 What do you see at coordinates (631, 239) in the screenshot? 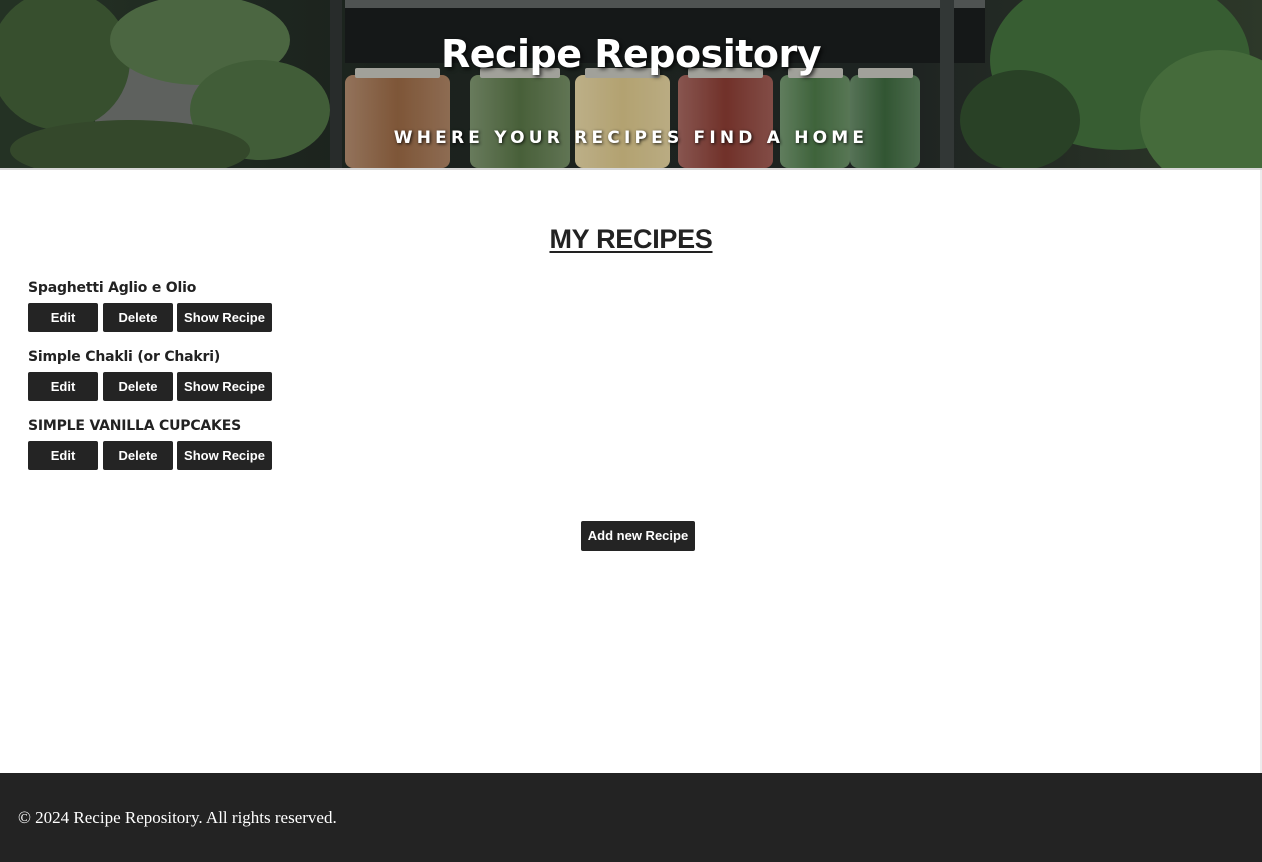
I see `page-title: MY RECIPES` at bounding box center [631, 239].